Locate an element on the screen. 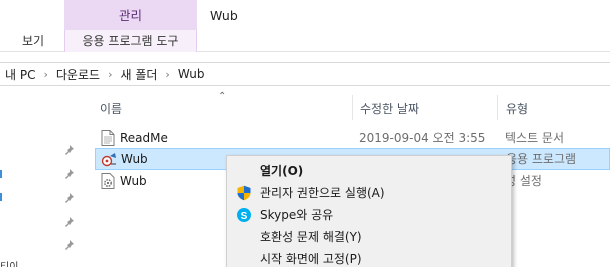 This screenshot has height=267, width=610. nav-item-label: 티이 is located at coordinates (9, 262).